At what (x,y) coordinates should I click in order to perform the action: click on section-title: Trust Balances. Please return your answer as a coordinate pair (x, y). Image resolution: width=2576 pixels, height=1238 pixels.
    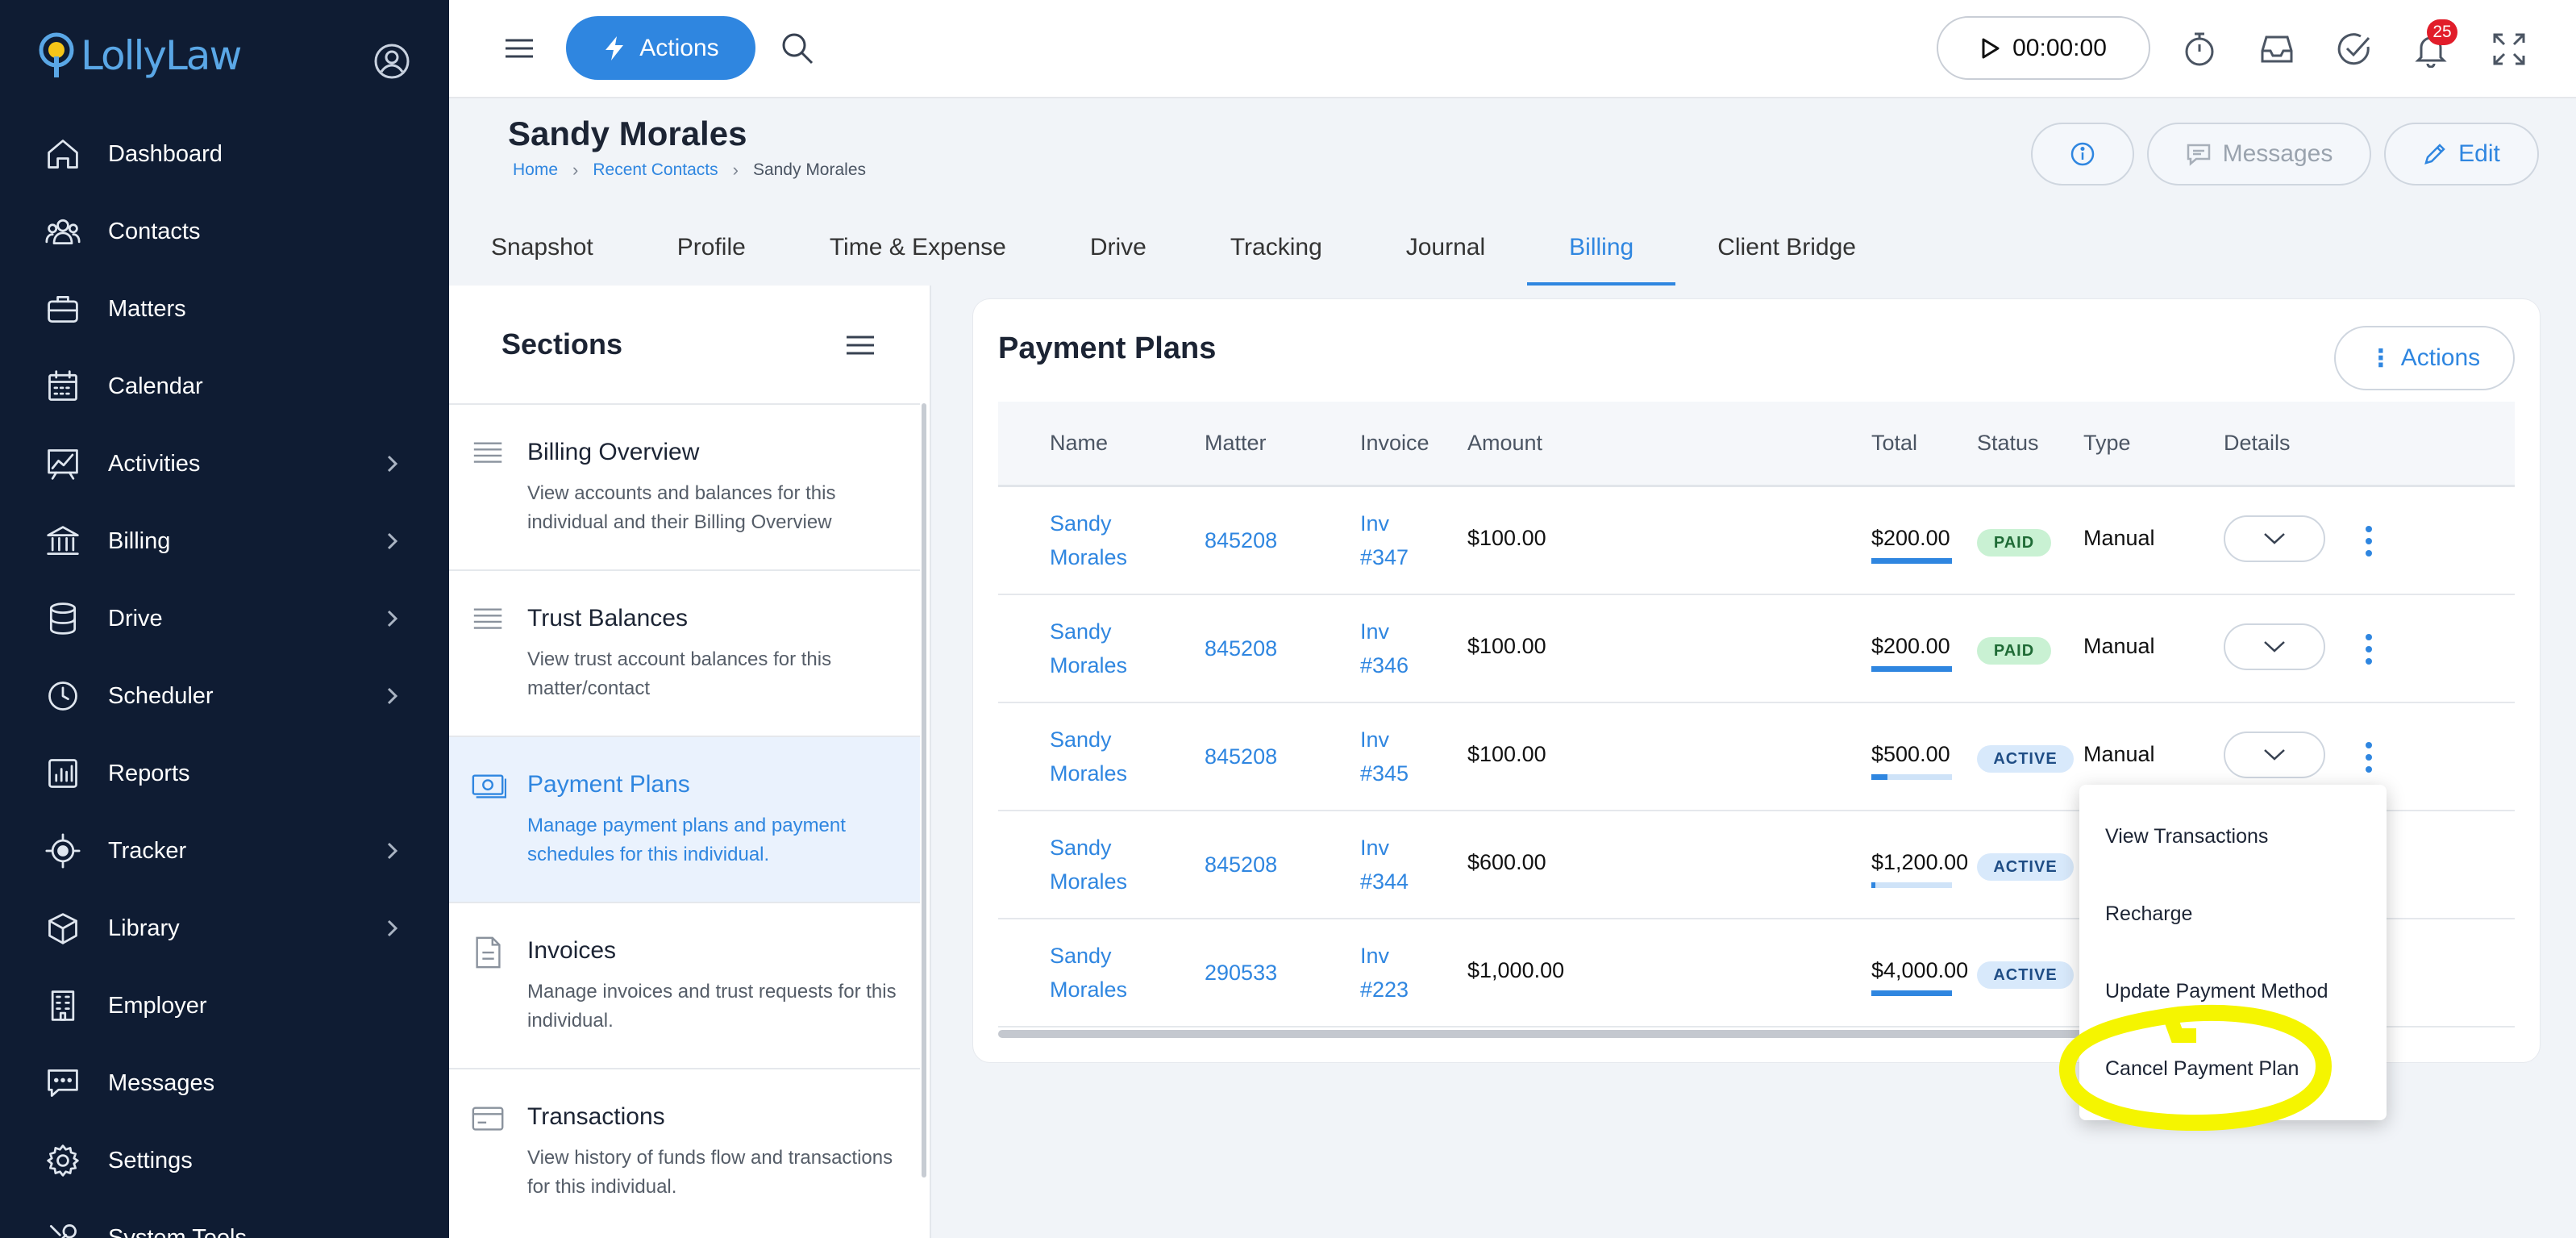
    Looking at the image, I should click on (607, 618).